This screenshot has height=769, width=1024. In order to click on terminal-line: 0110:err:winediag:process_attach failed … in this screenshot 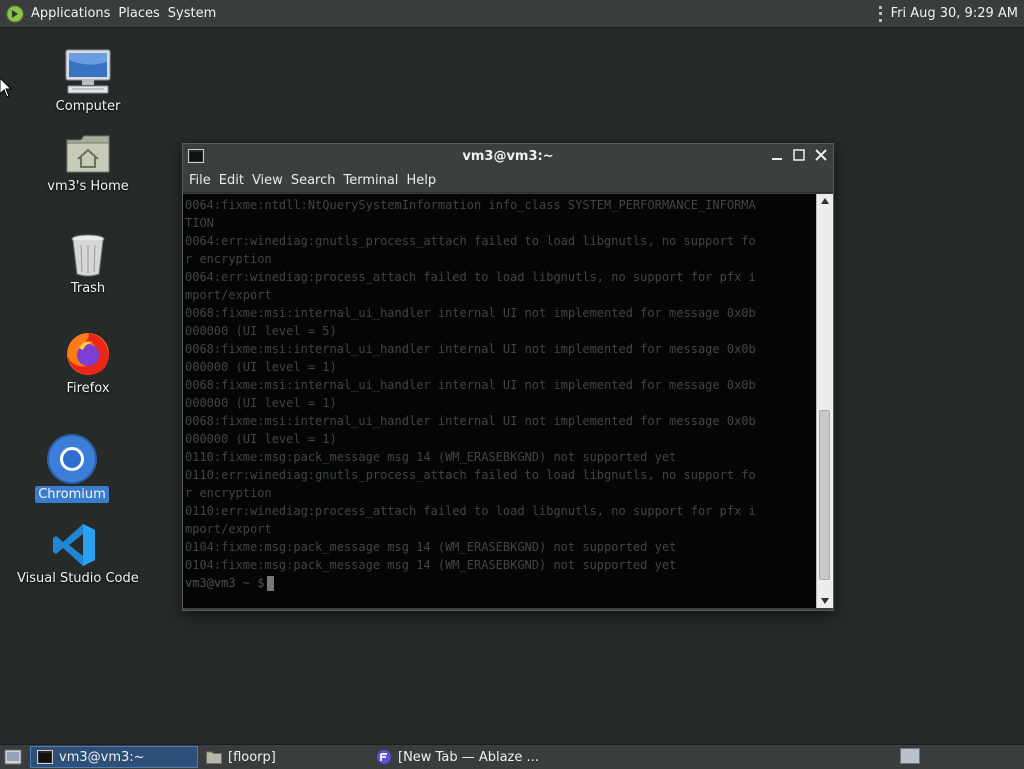, I will do `click(470, 511)`.